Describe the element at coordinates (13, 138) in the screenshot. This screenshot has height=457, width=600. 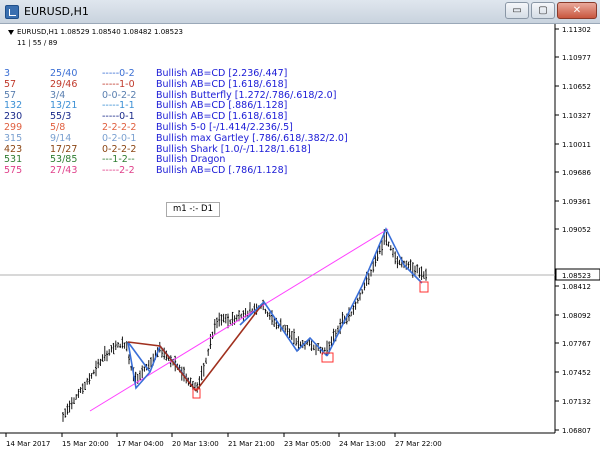
I see `pattern-cell-c1: 315` at that location.